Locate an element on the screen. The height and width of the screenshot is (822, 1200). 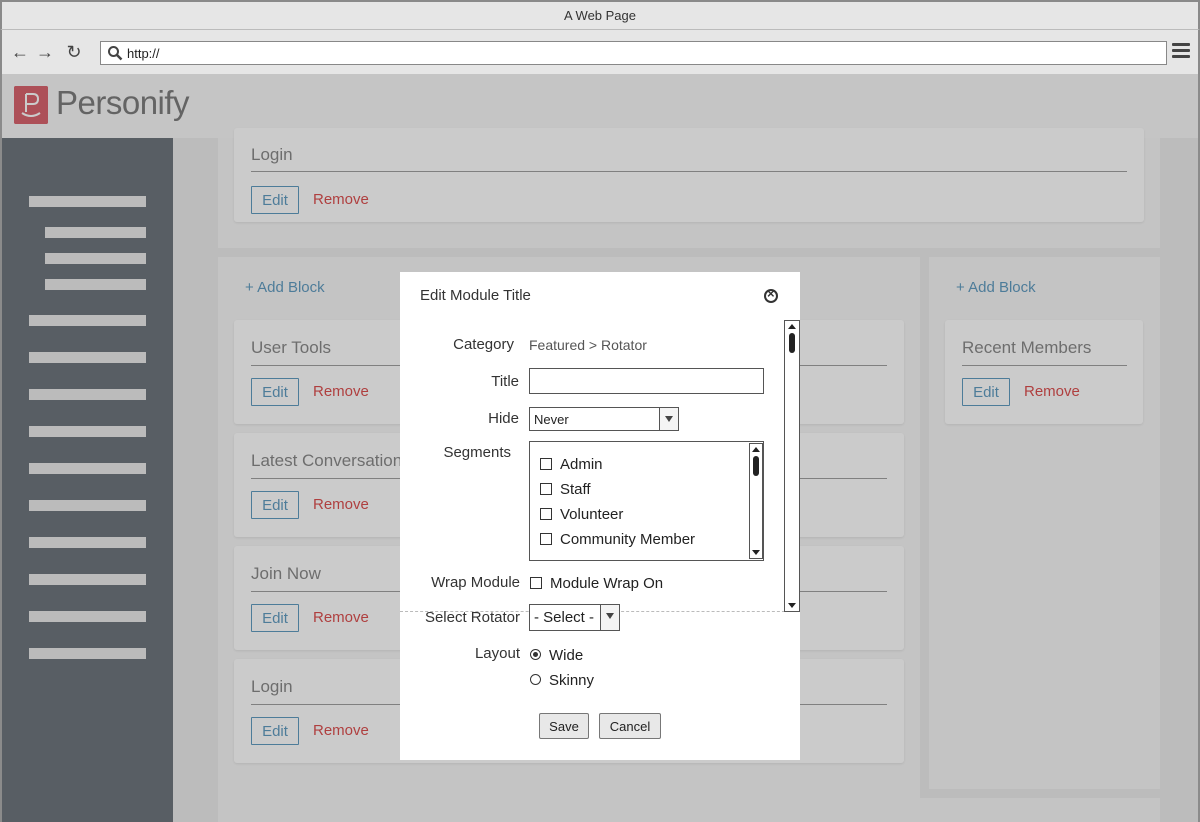
search-icon is located at coordinates (115, 53).